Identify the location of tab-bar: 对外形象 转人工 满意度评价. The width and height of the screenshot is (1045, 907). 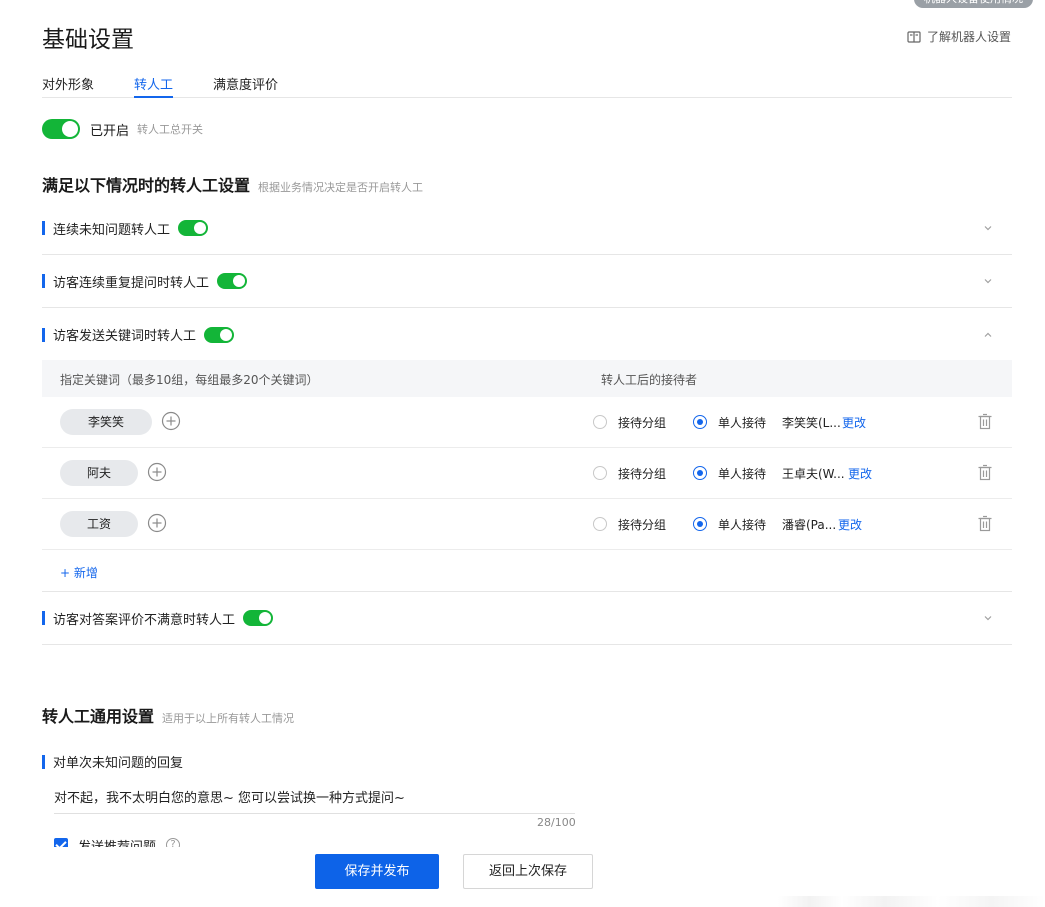
(527, 82).